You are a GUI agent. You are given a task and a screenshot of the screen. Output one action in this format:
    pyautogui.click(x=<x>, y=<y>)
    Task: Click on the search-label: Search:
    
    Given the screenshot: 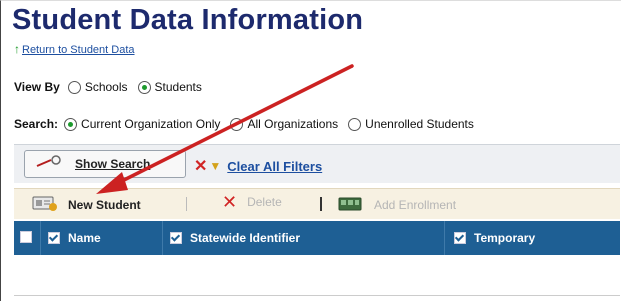 What is the action you would take?
    pyautogui.click(x=36, y=124)
    